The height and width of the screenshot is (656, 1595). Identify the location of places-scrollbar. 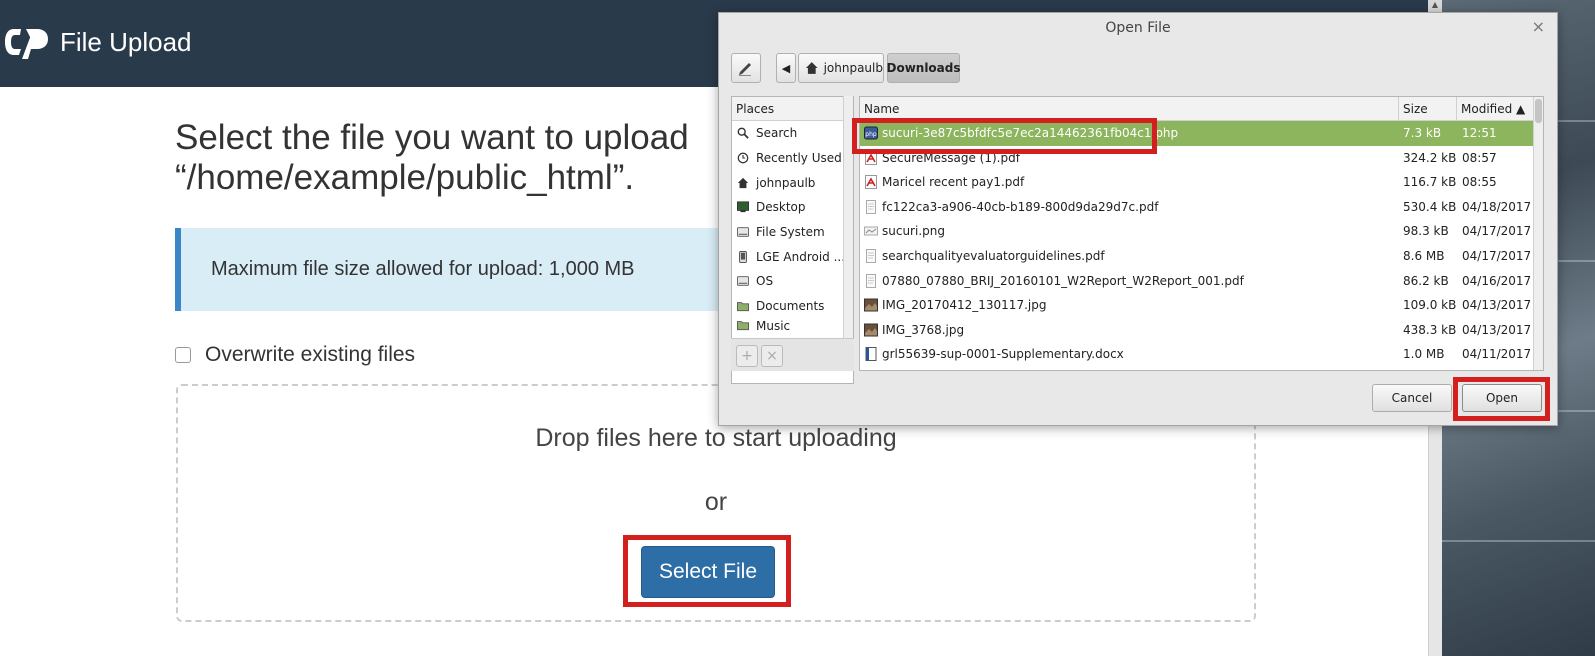
(848, 221).